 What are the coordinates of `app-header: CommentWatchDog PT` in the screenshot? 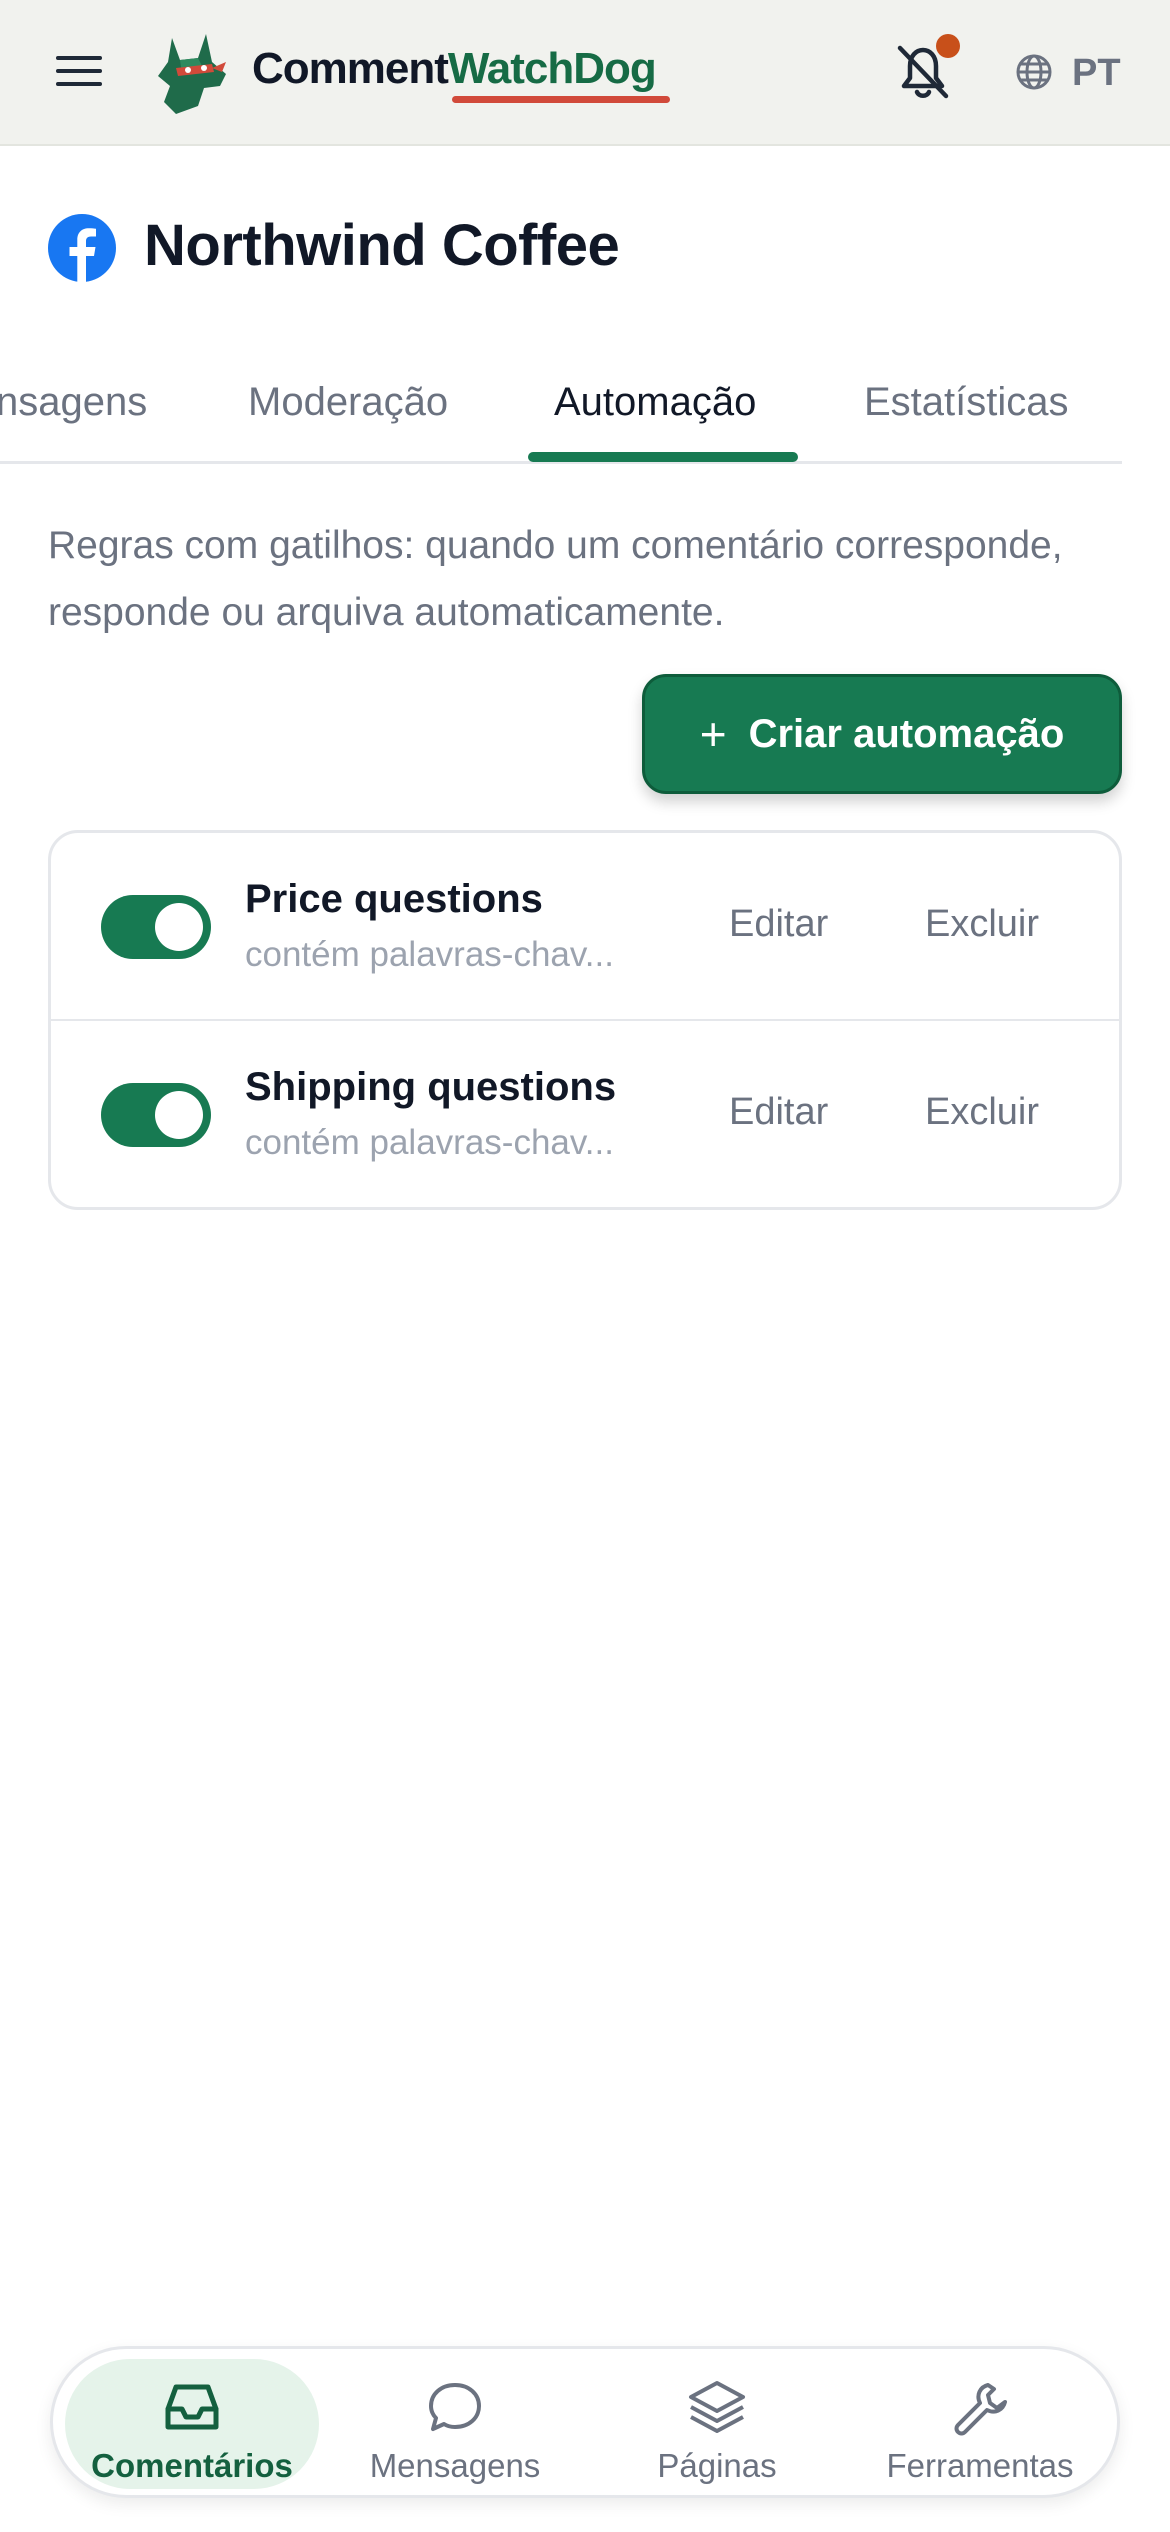 It's located at (585, 73).